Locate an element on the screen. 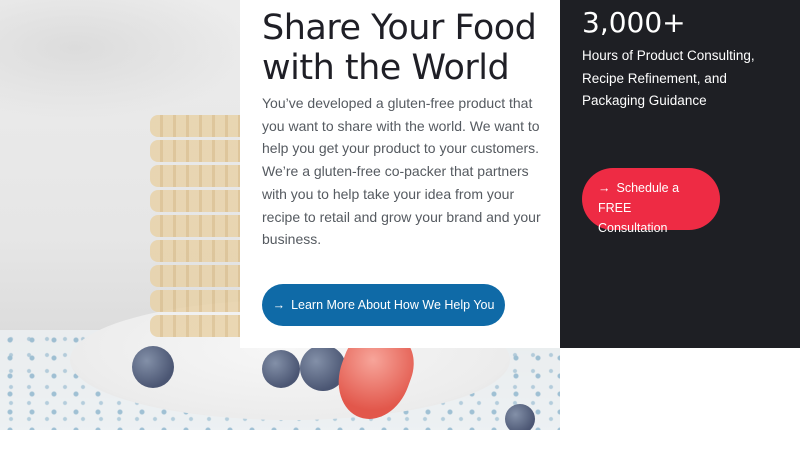 Image resolution: width=800 pixels, height=450 pixels. section-divider is located at coordinates (400, 440).